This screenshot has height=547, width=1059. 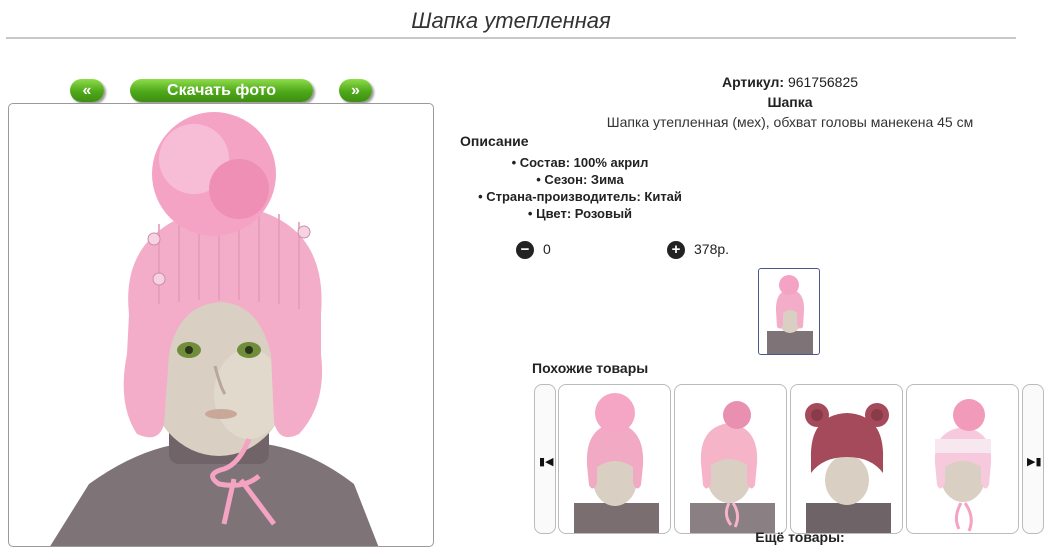 I want to click on title-divider, so click(x=511, y=38).